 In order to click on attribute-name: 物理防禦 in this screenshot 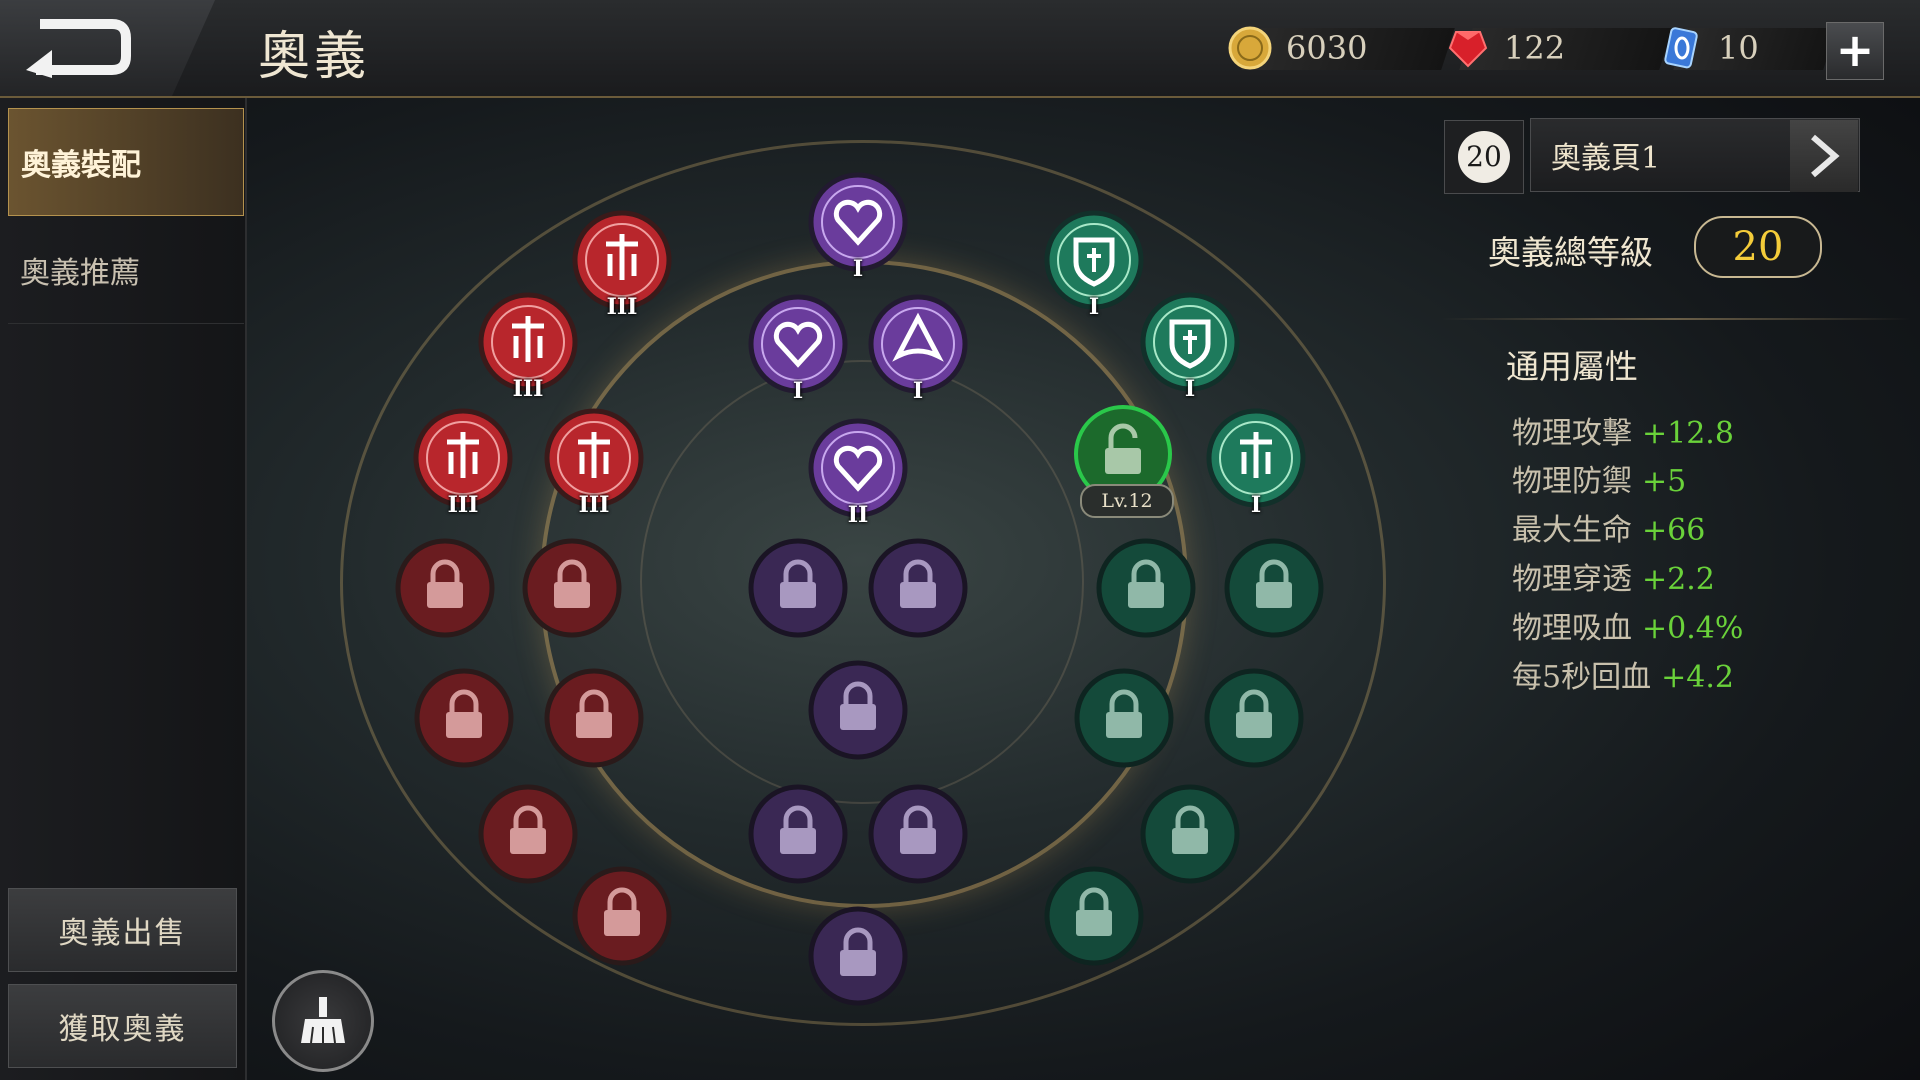, I will do `click(1572, 481)`.